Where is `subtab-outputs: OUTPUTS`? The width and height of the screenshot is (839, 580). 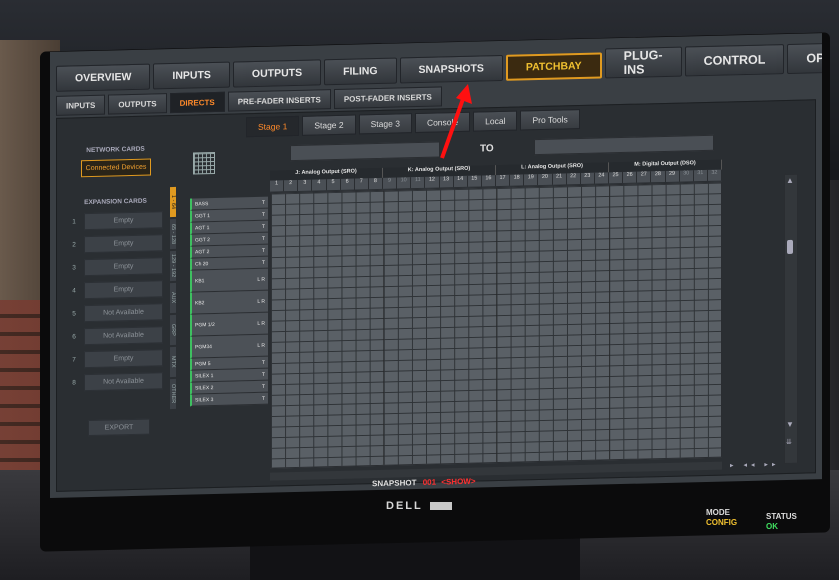 subtab-outputs: OUTPUTS is located at coordinates (137, 104).